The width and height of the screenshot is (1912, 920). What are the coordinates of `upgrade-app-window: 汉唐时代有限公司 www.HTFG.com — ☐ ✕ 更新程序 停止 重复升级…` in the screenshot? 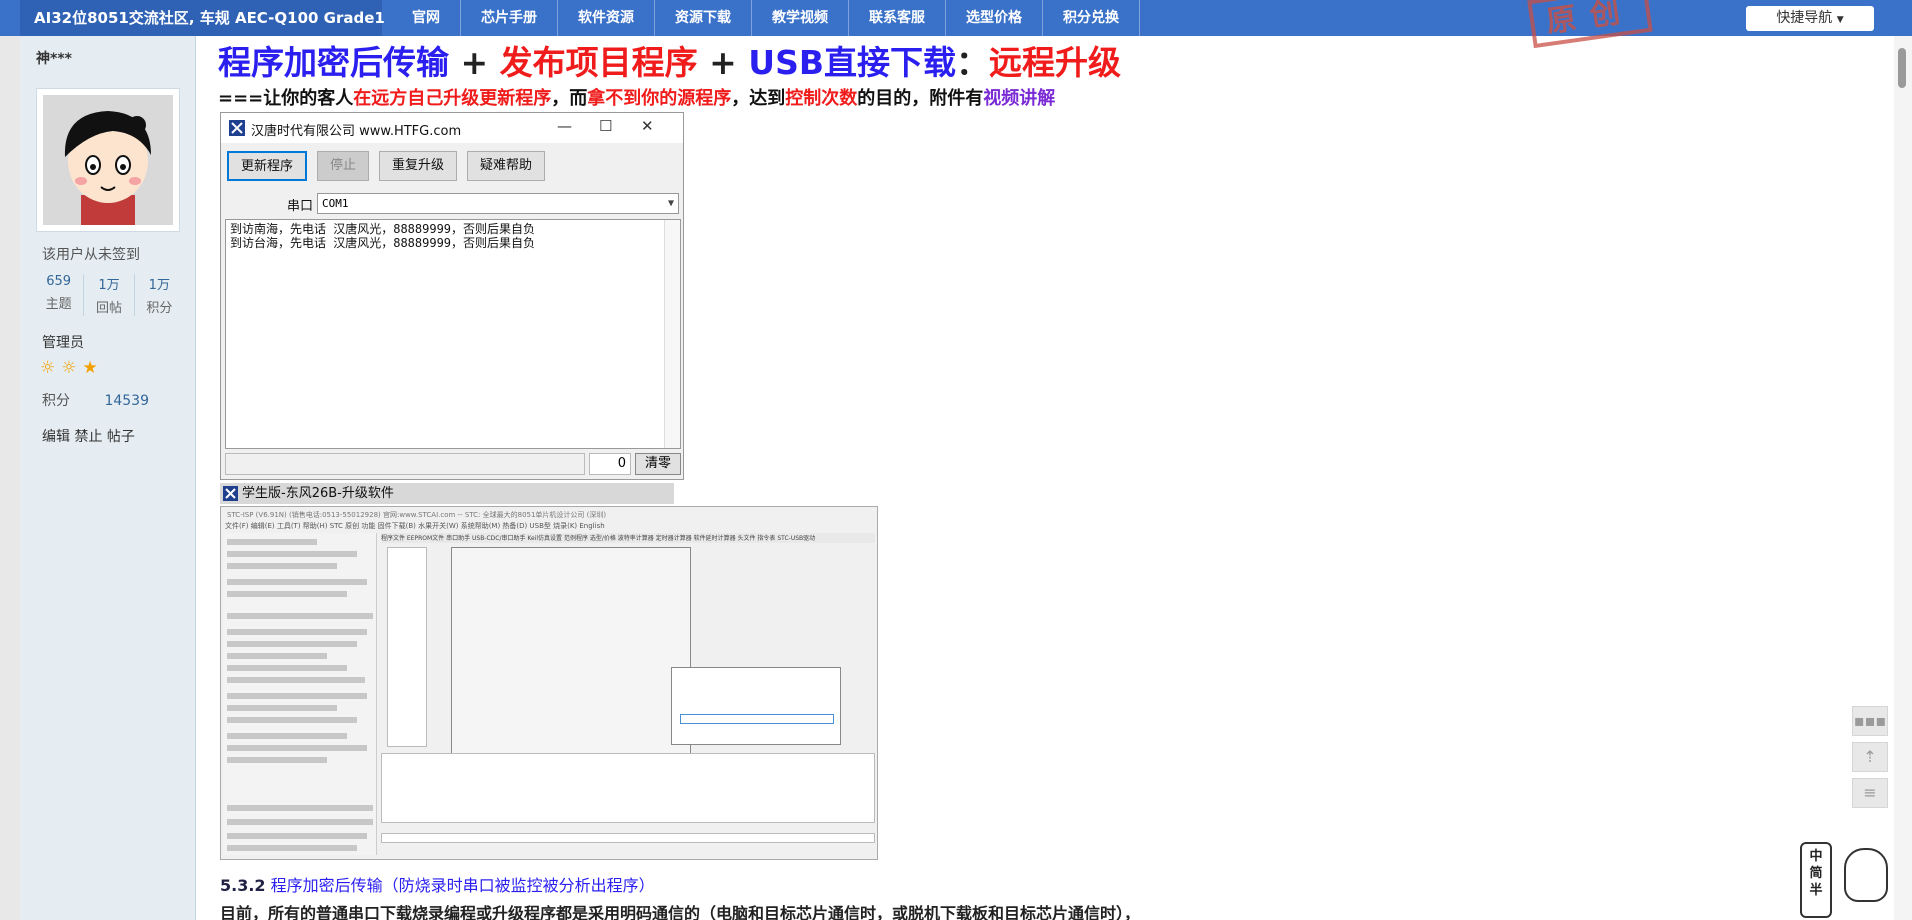 It's located at (452, 296).